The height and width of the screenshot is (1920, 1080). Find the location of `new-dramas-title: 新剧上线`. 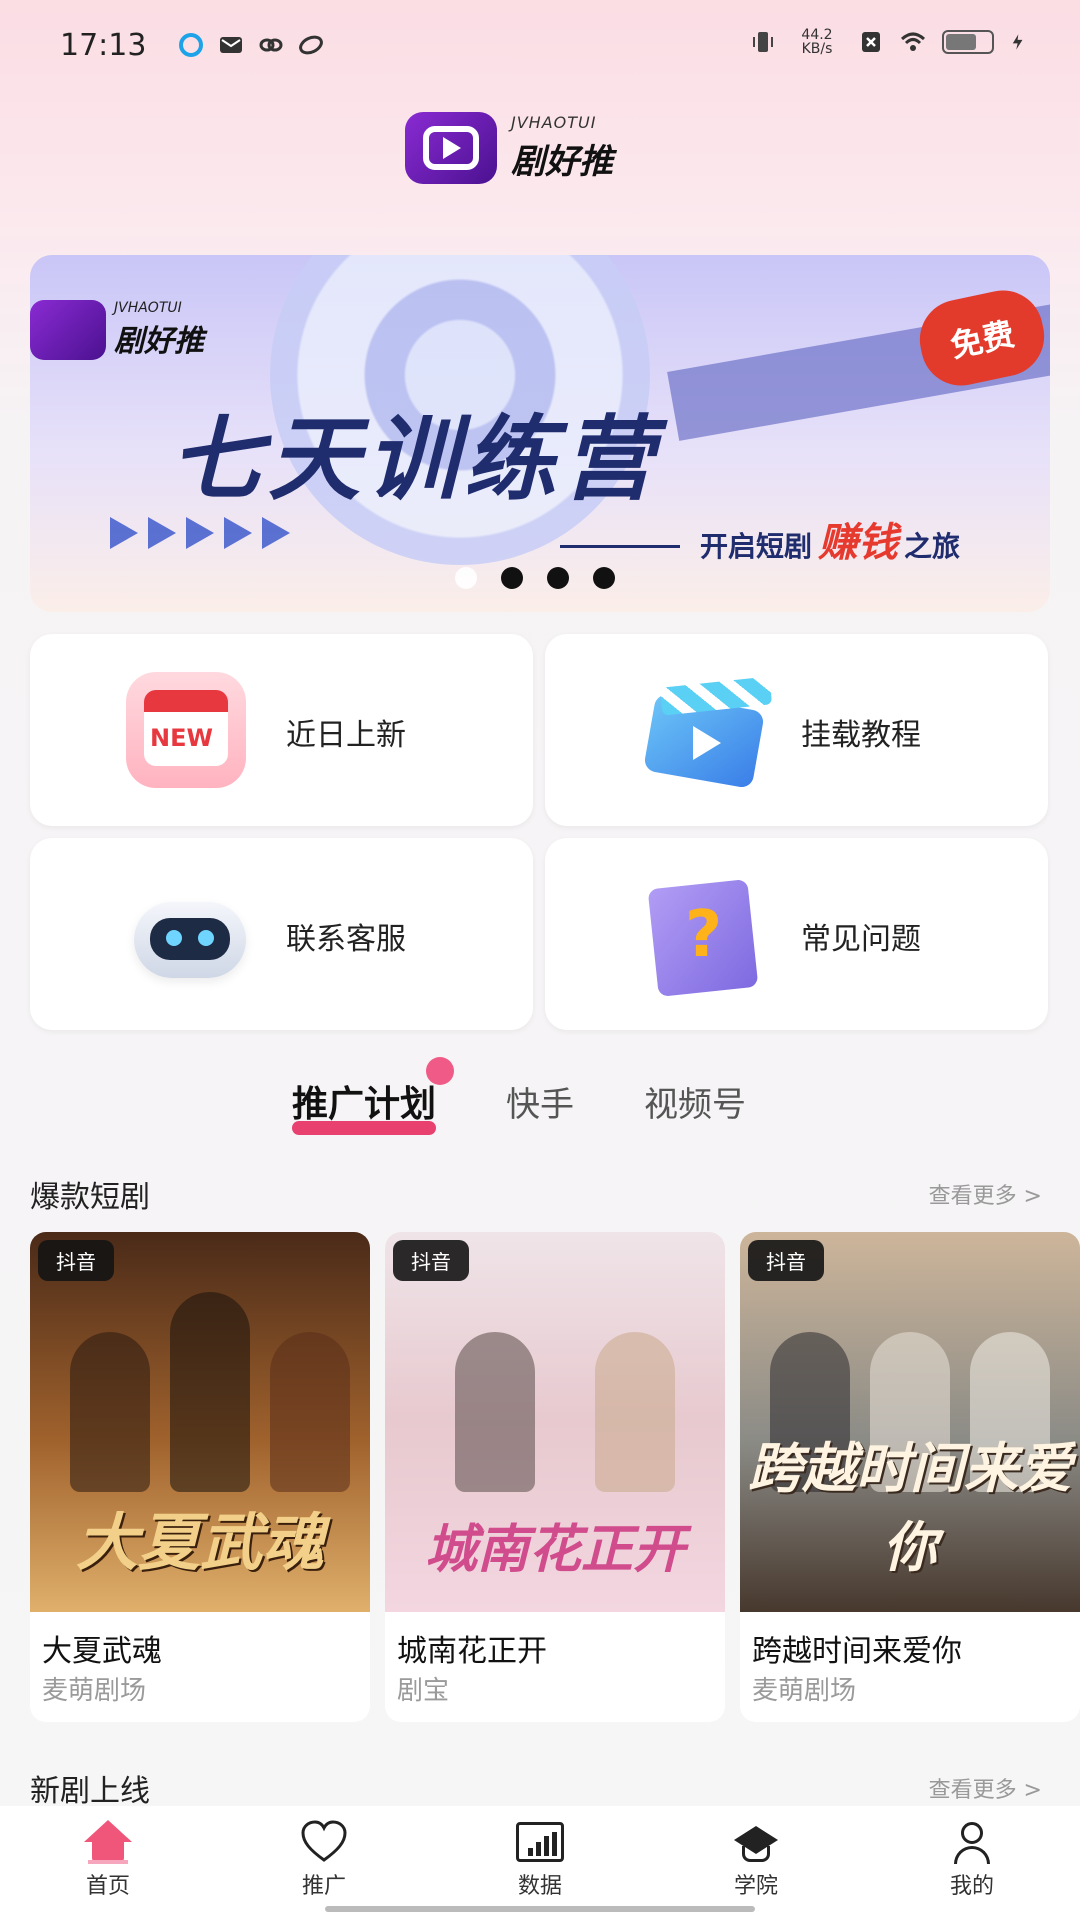

new-dramas-title: 新剧上线 is located at coordinates (90, 1791).